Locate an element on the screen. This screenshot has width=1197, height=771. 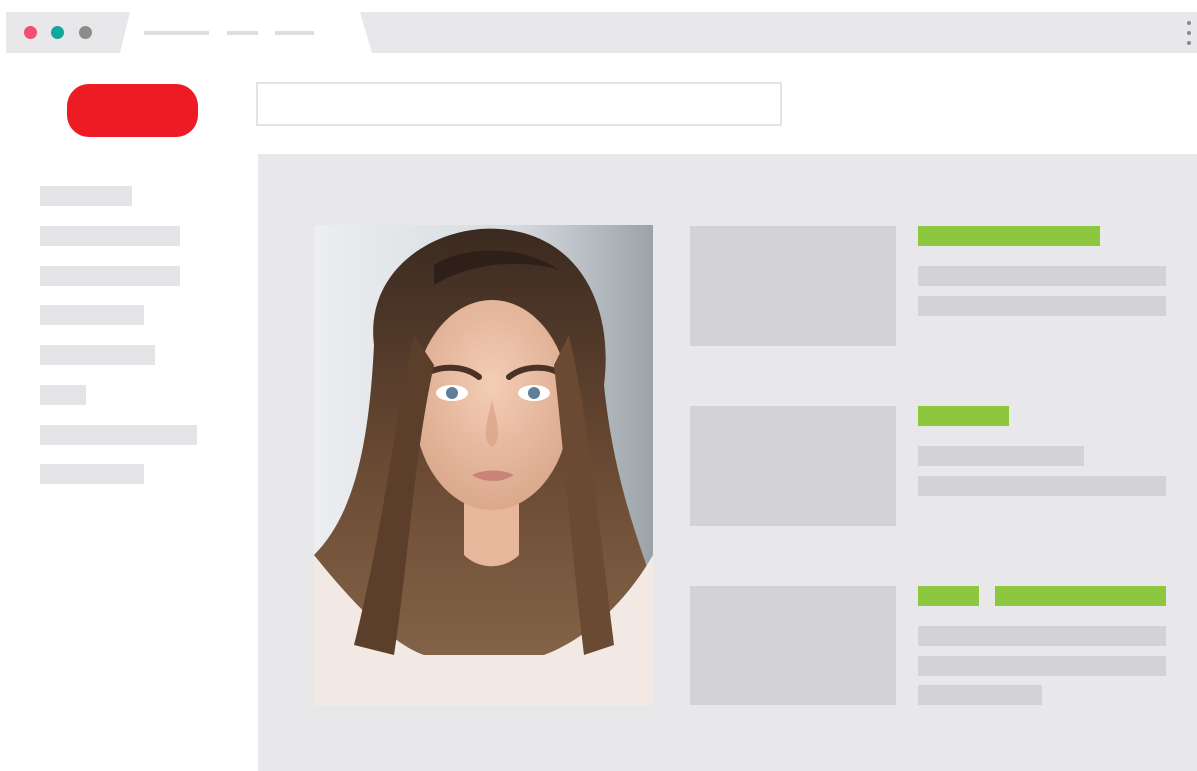
window-maximize-button is located at coordinates (85, 32).